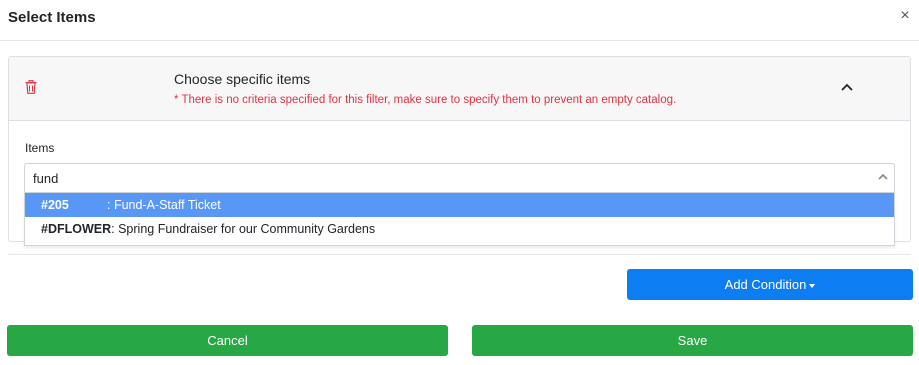  I want to click on add-condition-button: Add Condition, so click(770, 284).